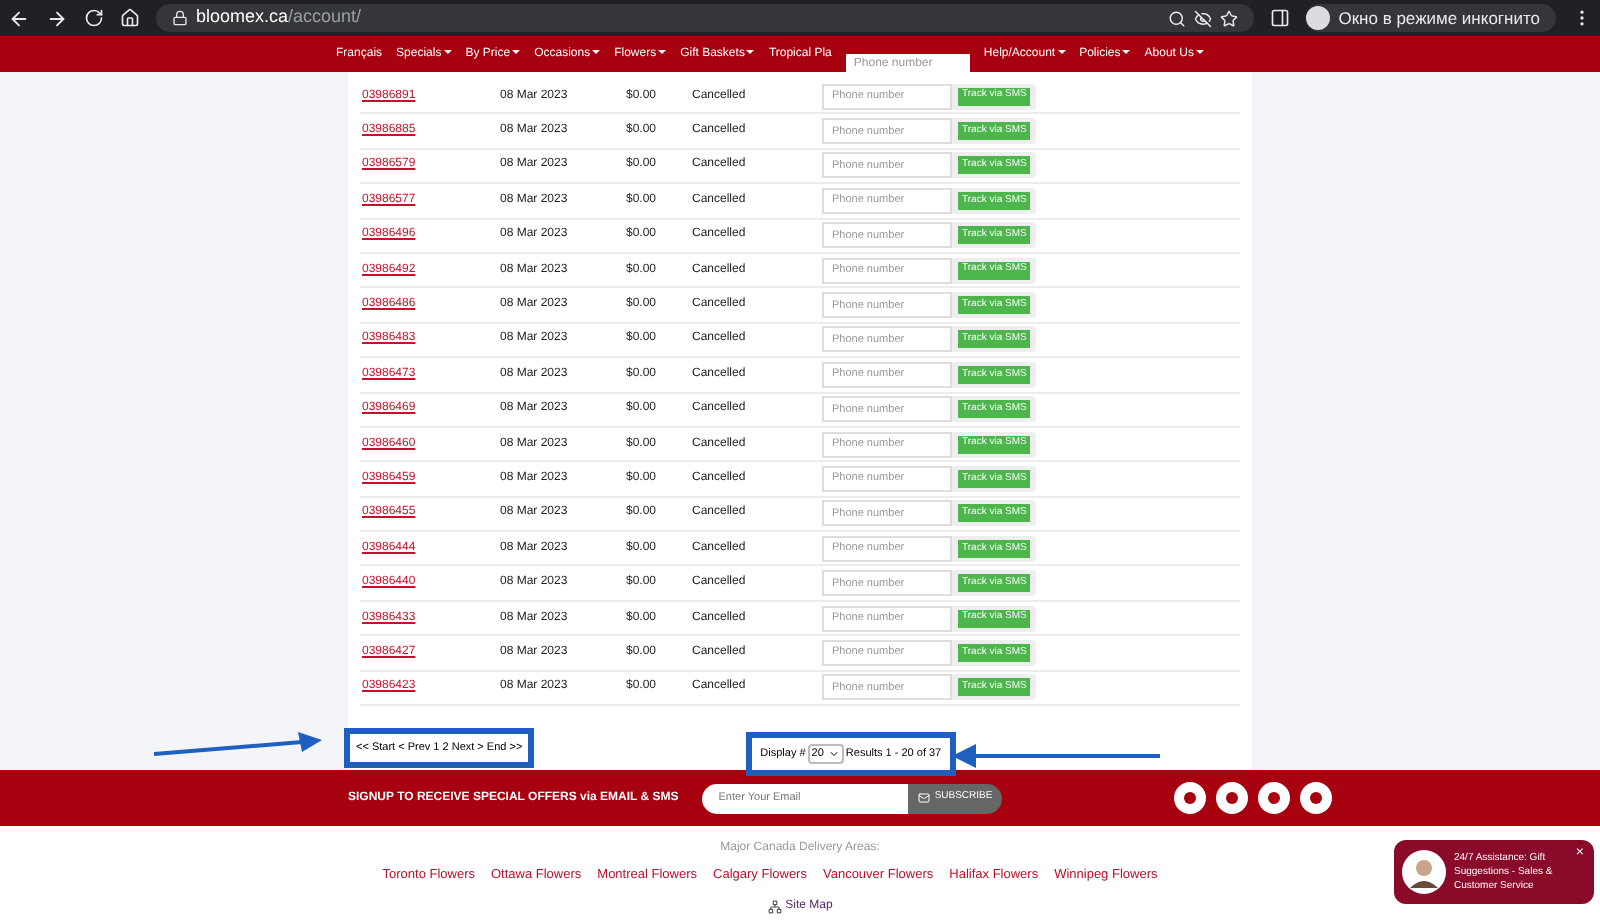 This screenshot has height=924, width=1600. I want to click on reload-icon, so click(94, 18).